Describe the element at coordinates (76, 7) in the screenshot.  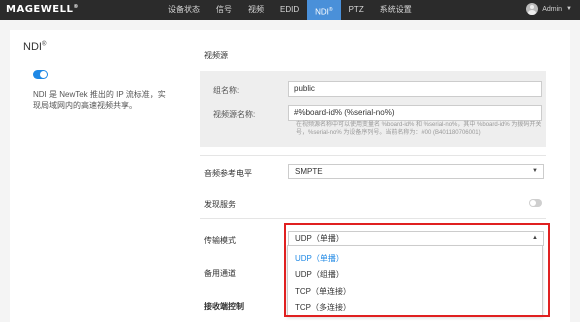
I see `logo-mark: ®` at that location.